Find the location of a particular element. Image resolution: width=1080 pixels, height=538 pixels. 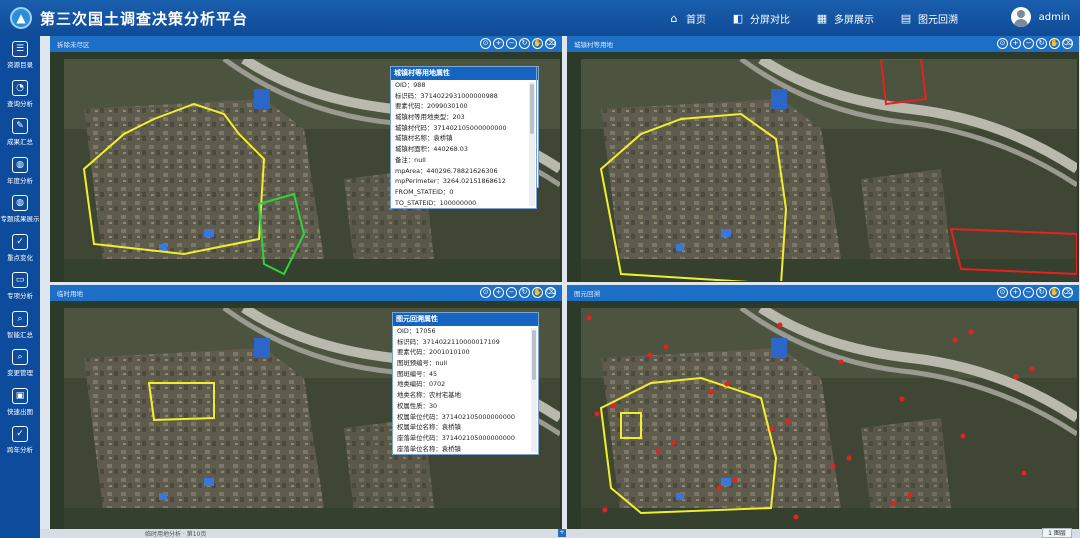

sidebar-item-6: ▭ 专项分析 is located at coordinates (20, 286).